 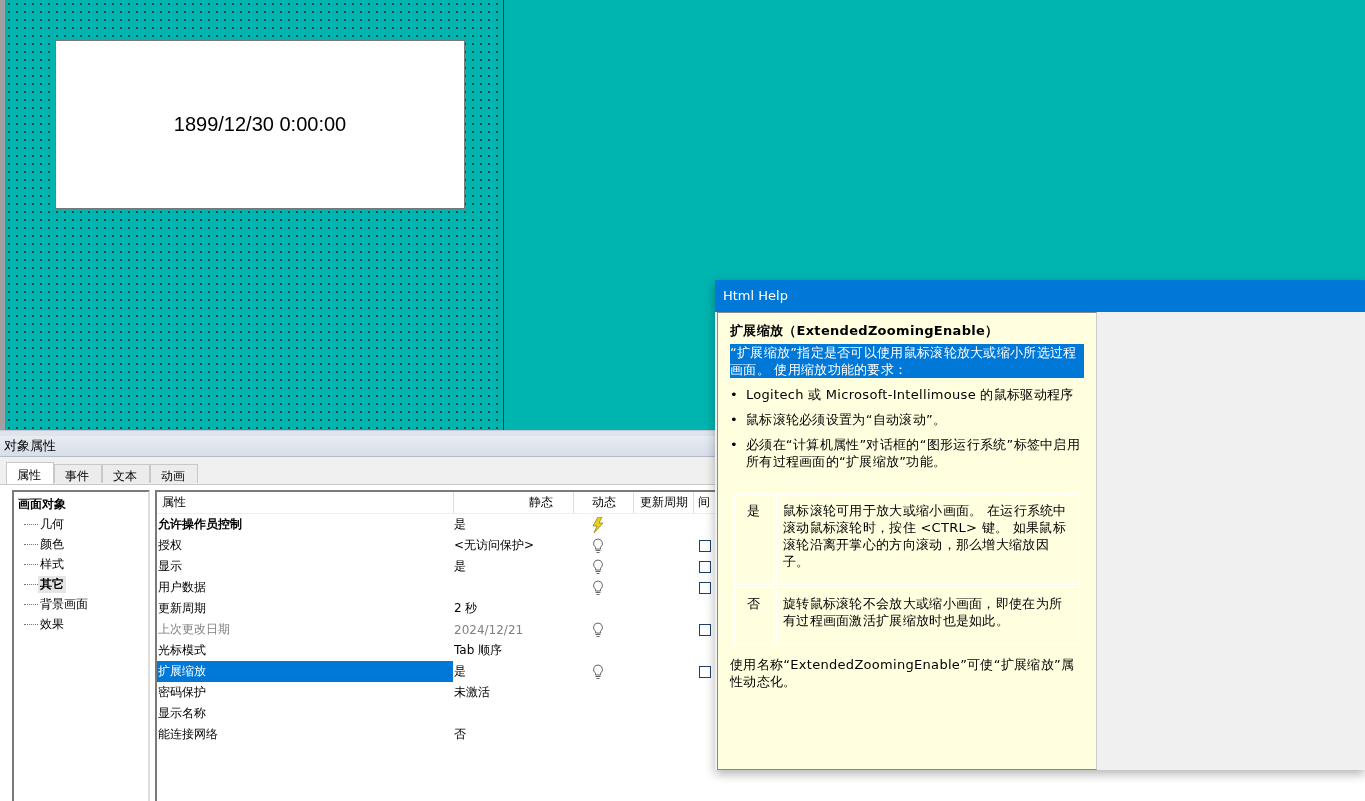 What do you see at coordinates (305, 713) in the screenshot?
I see `property-name: 显示名称` at bounding box center [305, 713].